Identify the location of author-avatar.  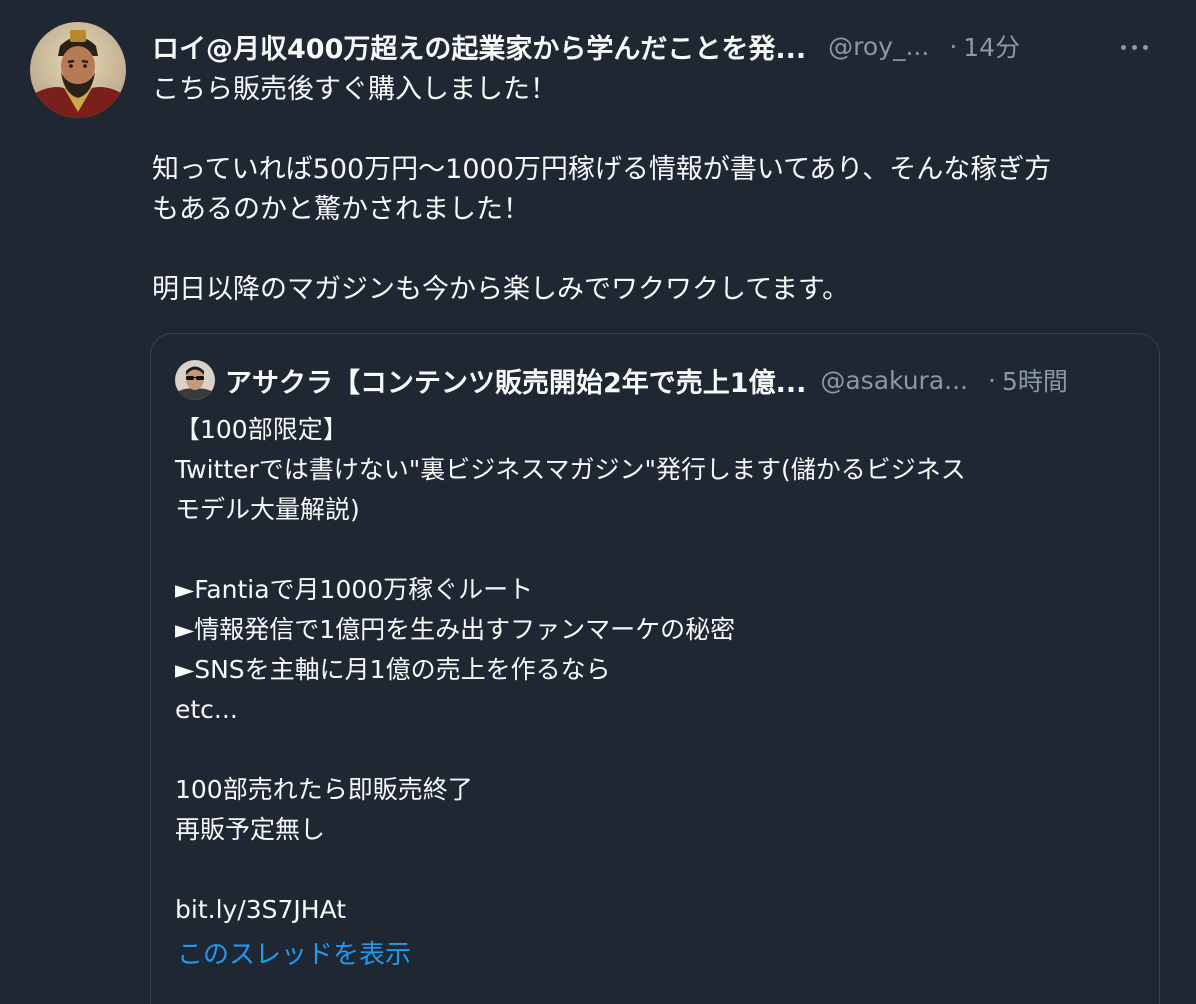
(78, 70).